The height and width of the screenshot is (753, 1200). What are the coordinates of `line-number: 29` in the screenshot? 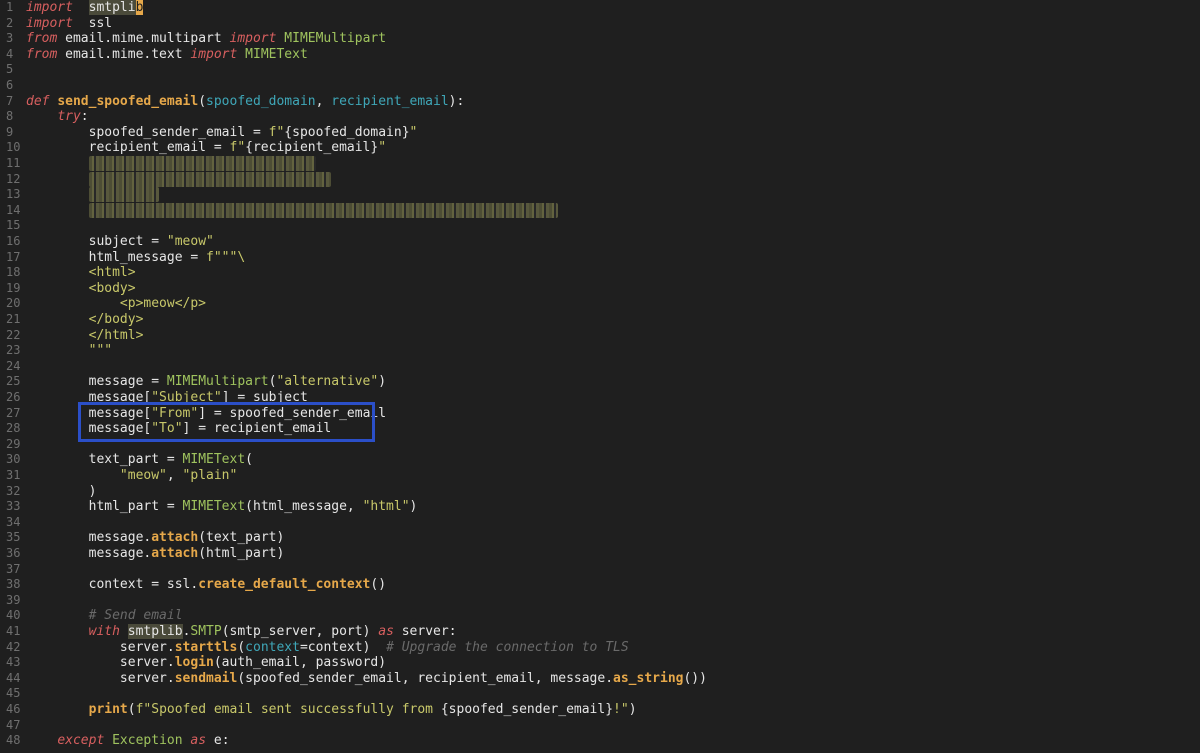 It's located at (13, 443).